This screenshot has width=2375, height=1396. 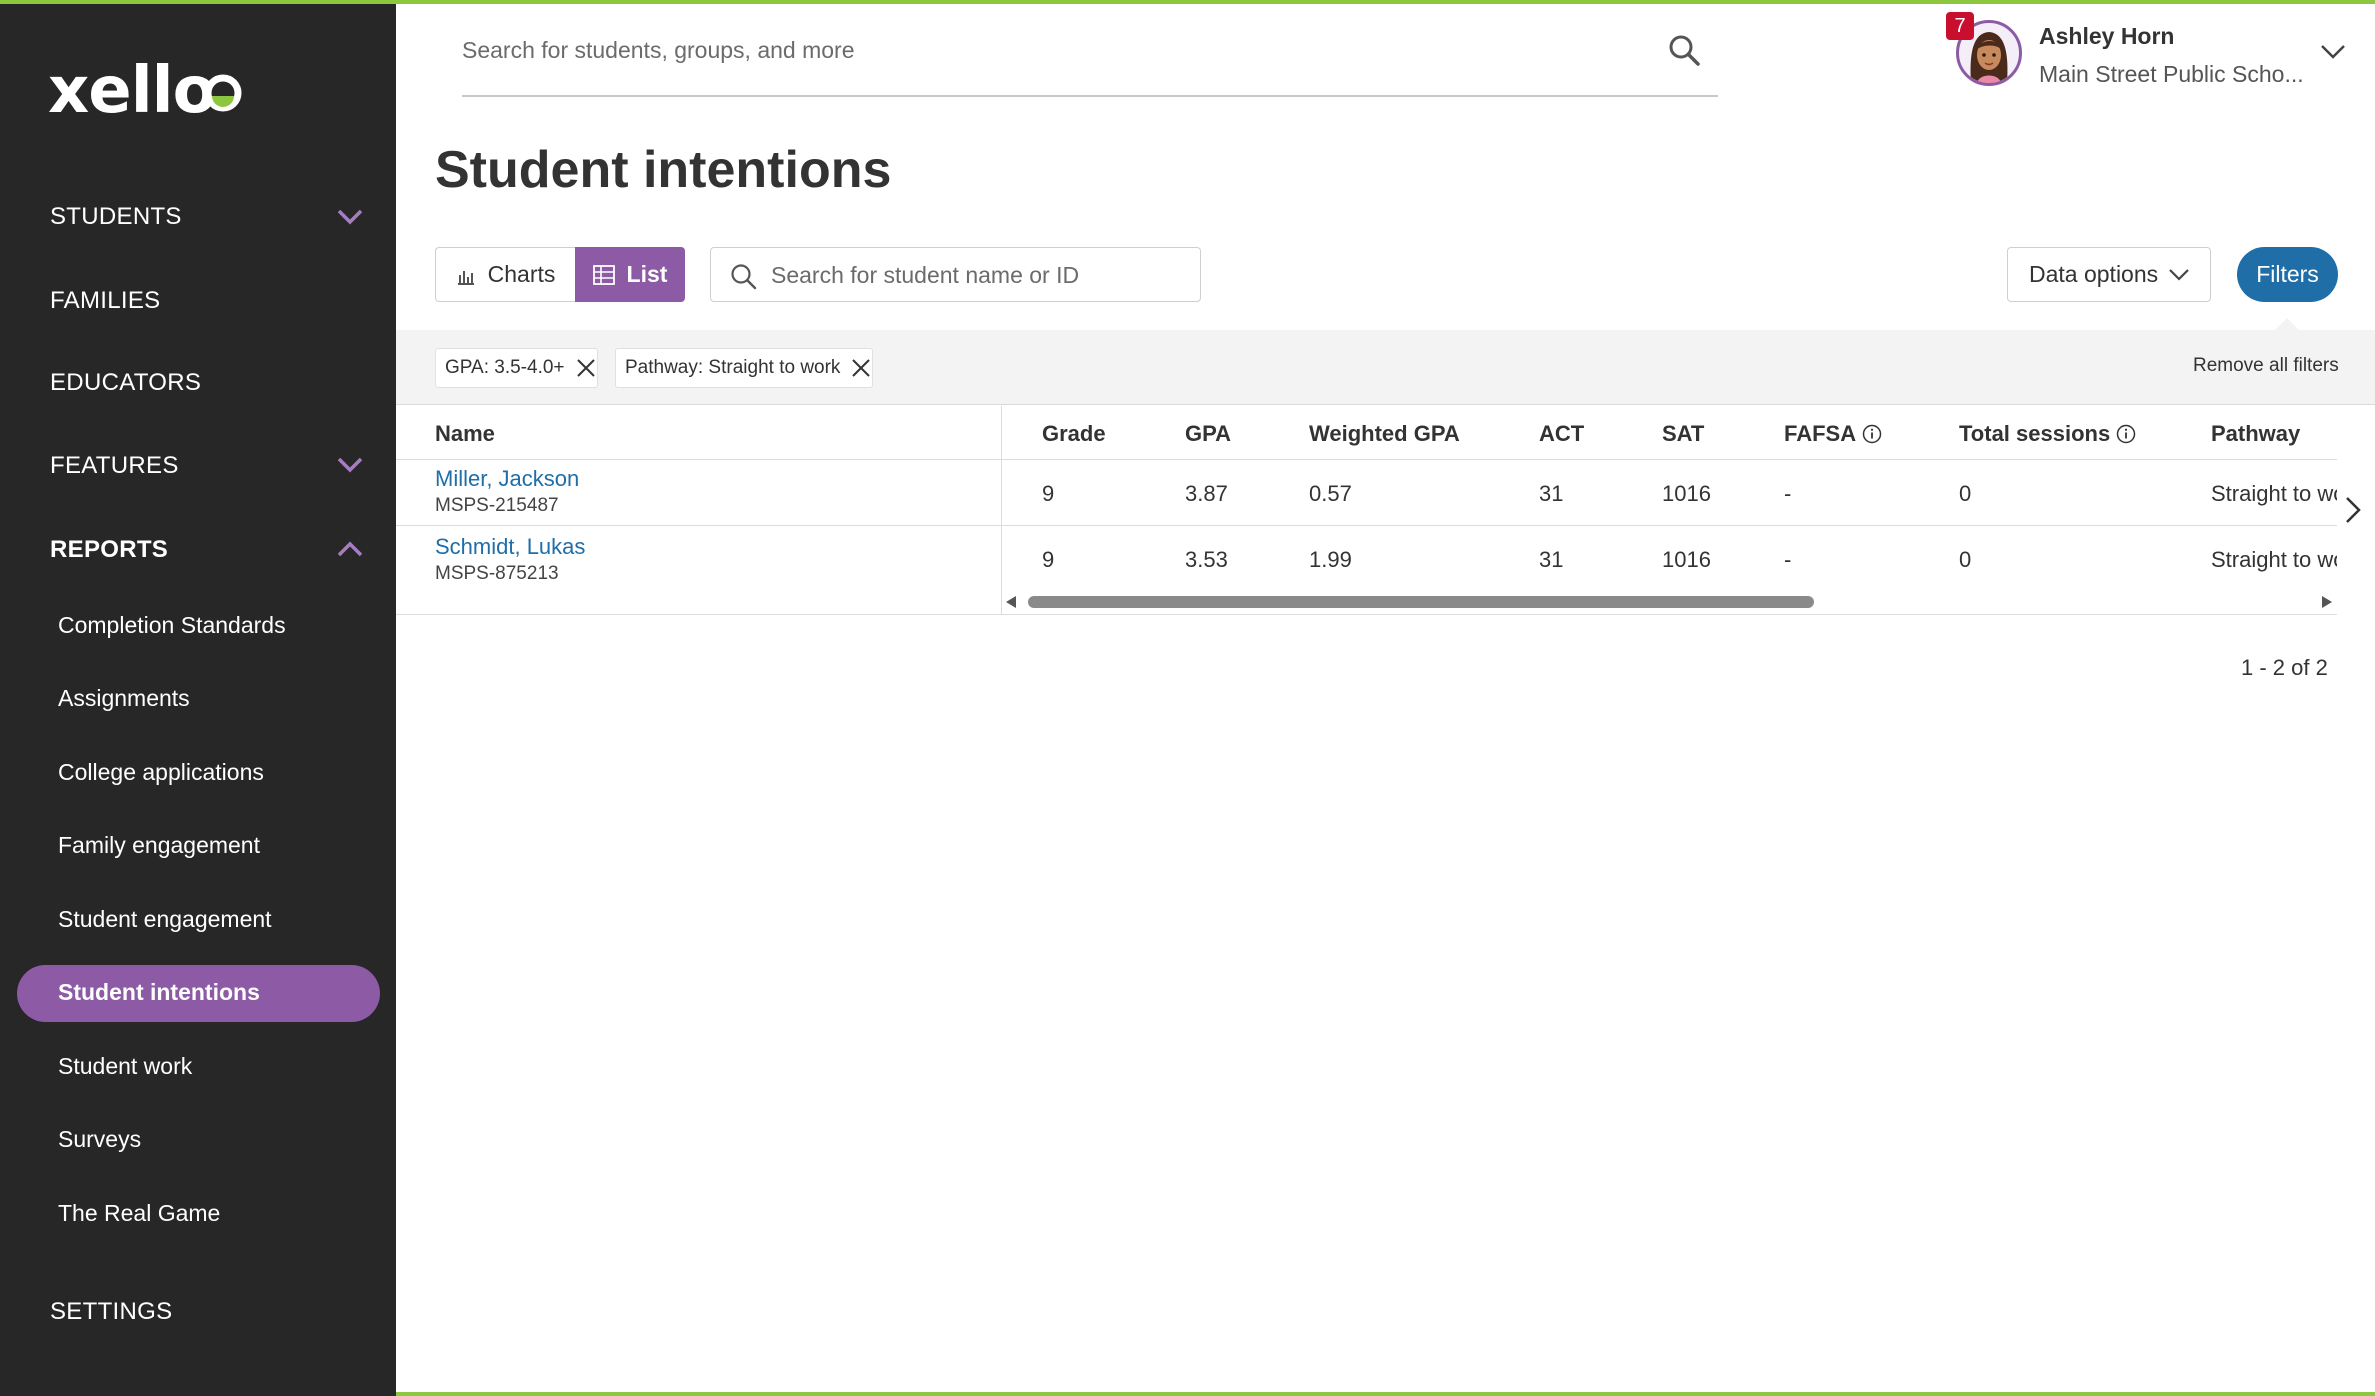 What do you see at coordinates (114, 466) in the screenshot?
I see `nav-features: FEATURES` at bounding box center [114, 466].